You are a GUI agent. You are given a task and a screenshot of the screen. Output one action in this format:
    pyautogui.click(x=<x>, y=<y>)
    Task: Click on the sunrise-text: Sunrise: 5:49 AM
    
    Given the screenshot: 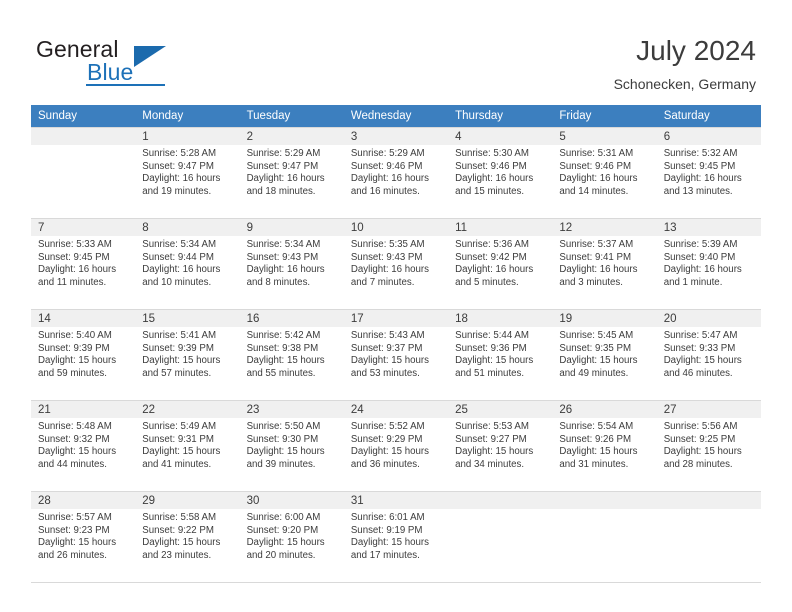 What is the action you would take?
    pyautogui.click(x=179, y=426)
    